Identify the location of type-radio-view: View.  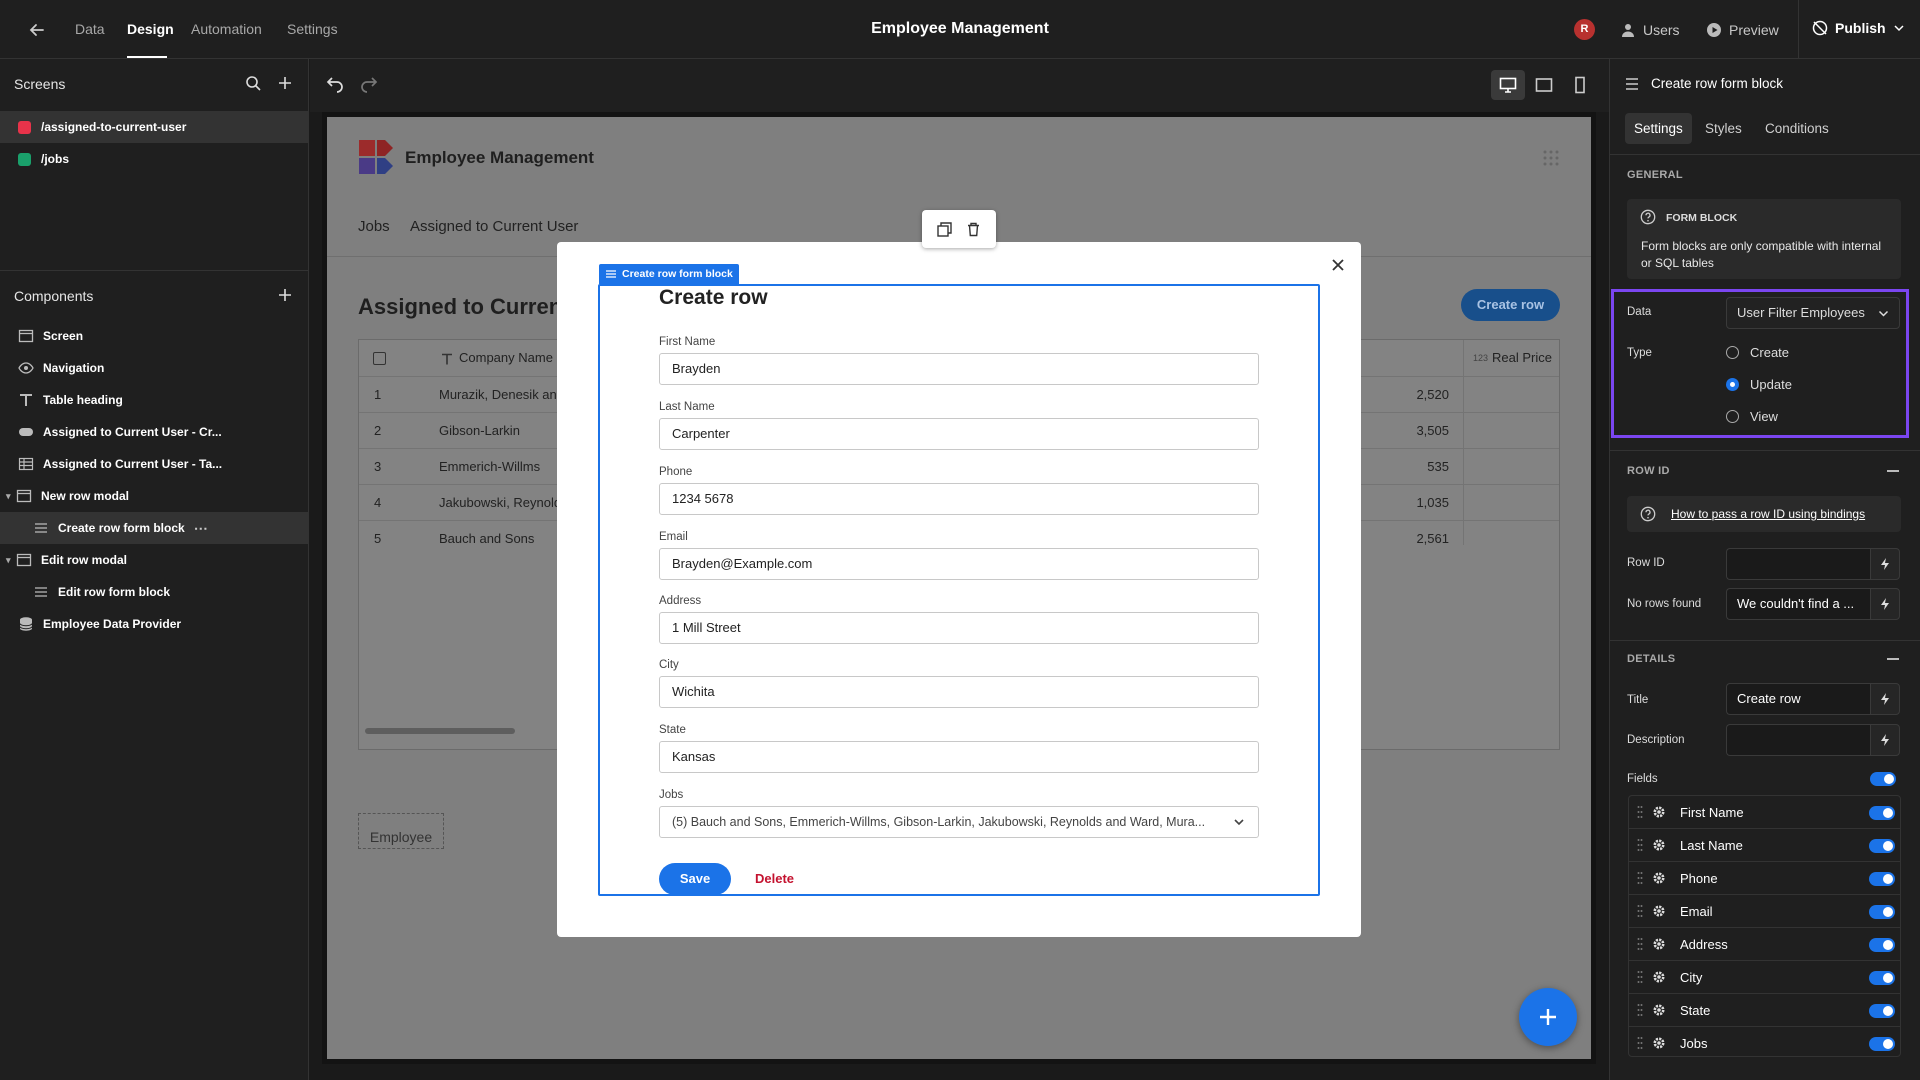
(1752, 416).